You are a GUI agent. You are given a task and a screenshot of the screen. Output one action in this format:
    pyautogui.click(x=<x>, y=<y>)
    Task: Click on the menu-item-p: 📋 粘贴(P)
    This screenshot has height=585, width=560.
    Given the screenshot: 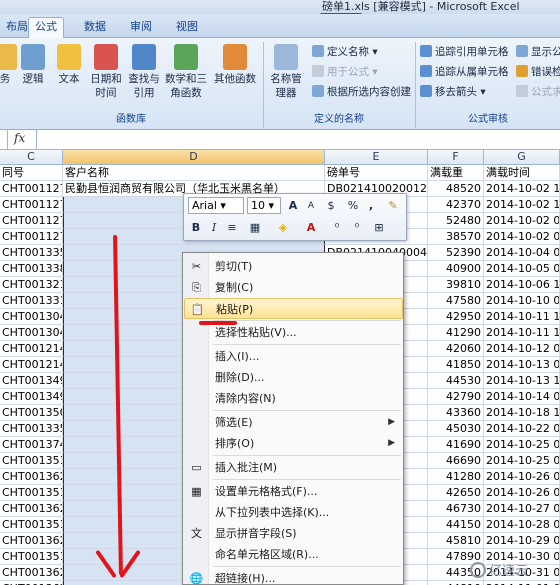 What is the action you would take?
    pyautogui.click(x=293, y=308)
    